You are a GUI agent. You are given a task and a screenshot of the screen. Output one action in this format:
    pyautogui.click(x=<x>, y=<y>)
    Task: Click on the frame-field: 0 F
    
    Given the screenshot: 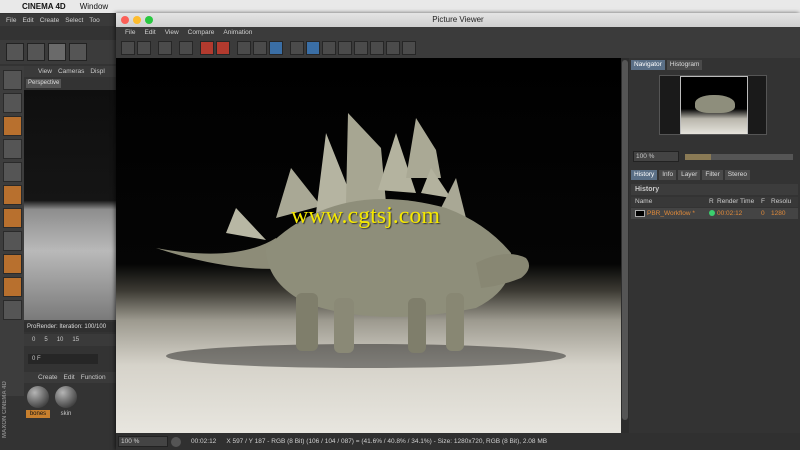 What is the action you would take?
    pyautogui.click(x=63, y=359)
    